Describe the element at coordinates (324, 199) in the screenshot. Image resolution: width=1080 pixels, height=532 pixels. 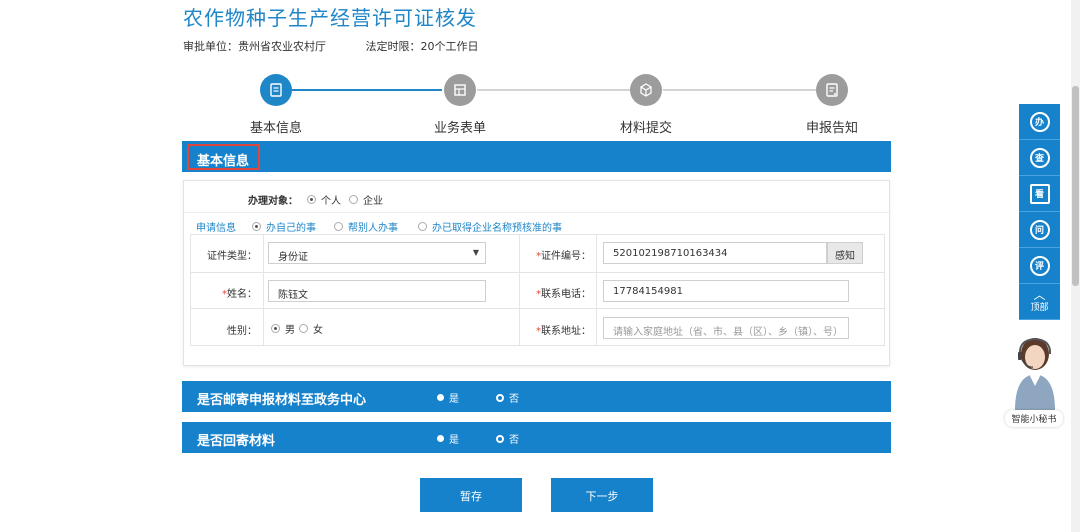
I see `radio-person: 个人` at that location.